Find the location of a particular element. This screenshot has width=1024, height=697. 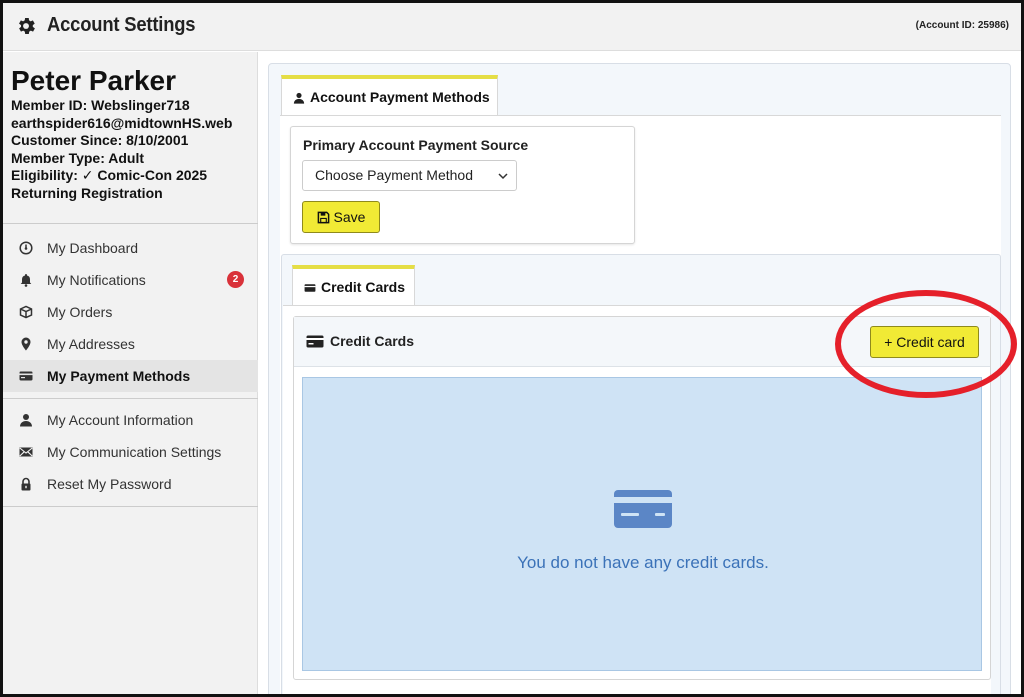

tab-label: Account Payment Methods is located at coordinates (400, 97).